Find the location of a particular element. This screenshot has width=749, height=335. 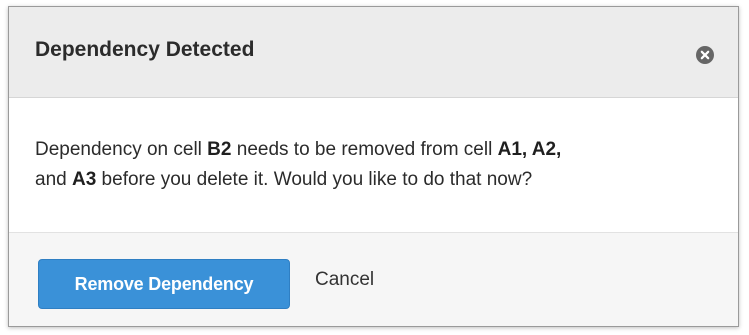

close-button is located at coordinates (705, 55).